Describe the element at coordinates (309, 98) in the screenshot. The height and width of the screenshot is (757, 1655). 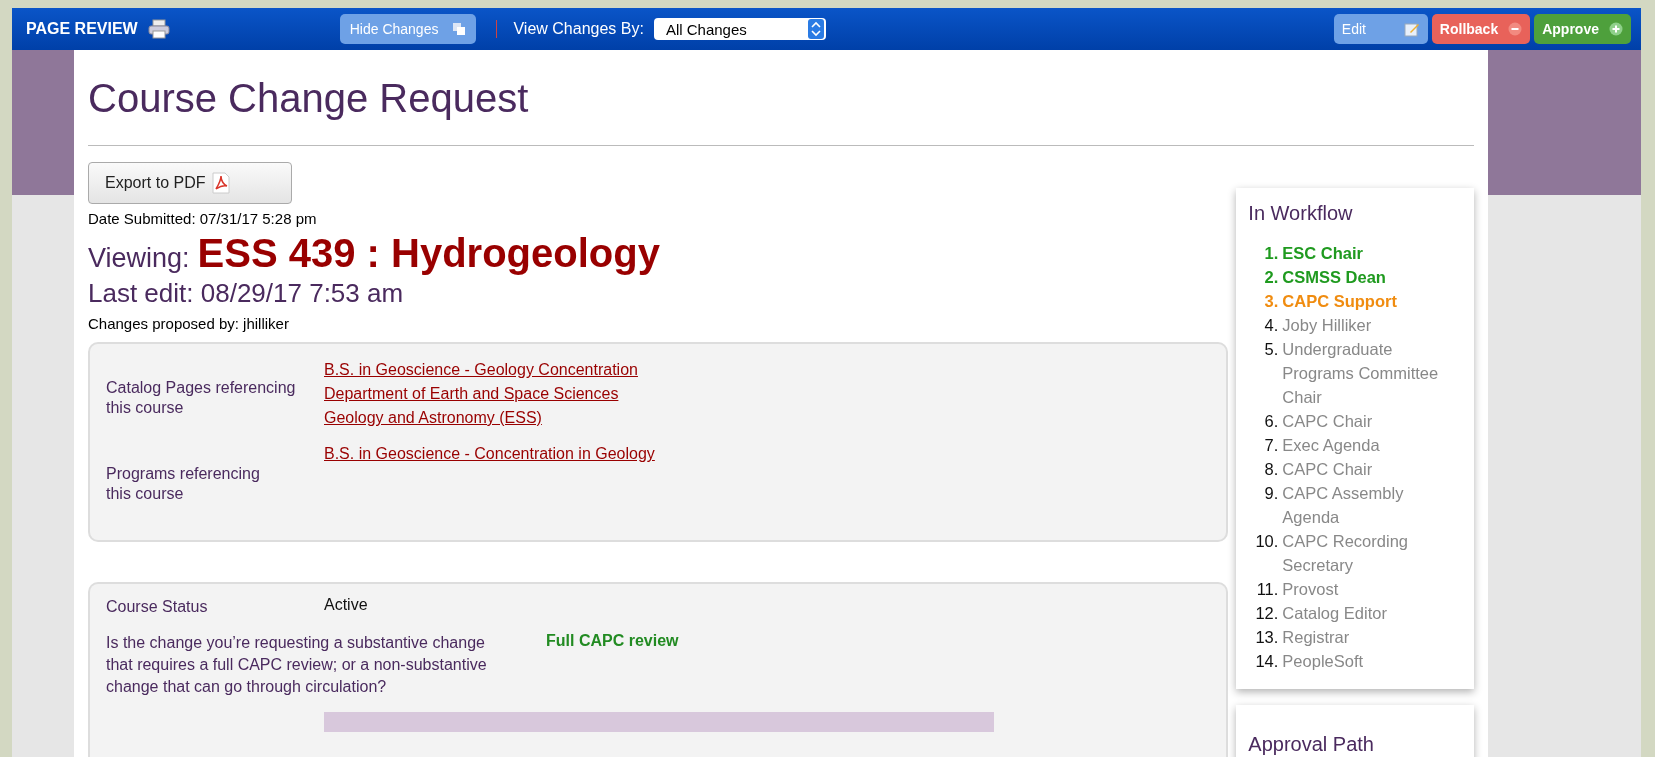
I see `page-title: Course Change Request` at that location.